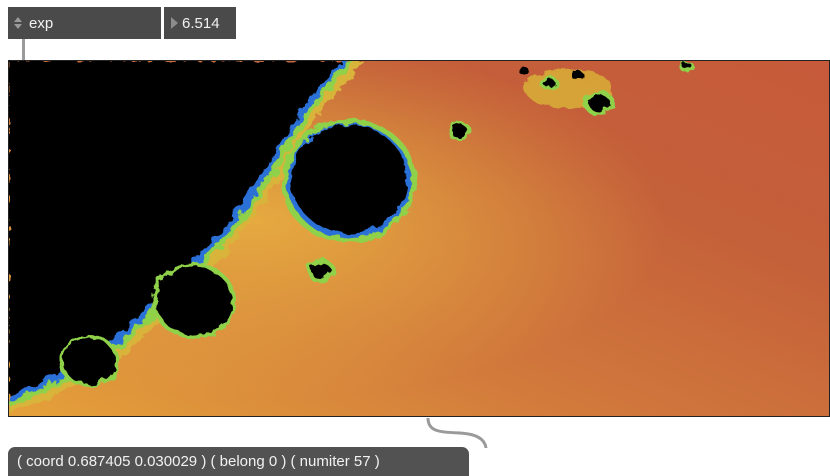 The image size is (830, 476). What do you see at coordinates (18, 23) in the screenshot?
I see `dropdown-arrows-icon` at bounding box center [18, 23].